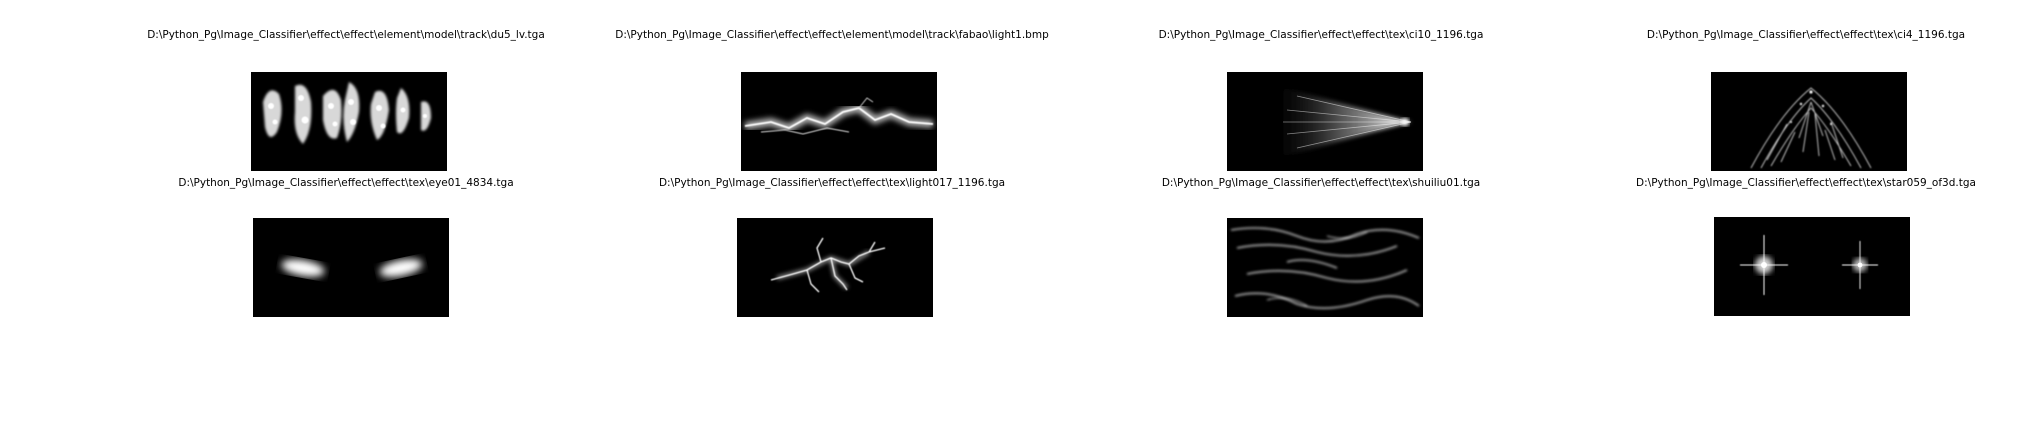 Image resolution: width=2033 pixels, height=421 pixels. What do you see at coordinates (1812, 266) in the screenshot?
I see `twin-star-flares-image` at bounding box center [1812, 266].